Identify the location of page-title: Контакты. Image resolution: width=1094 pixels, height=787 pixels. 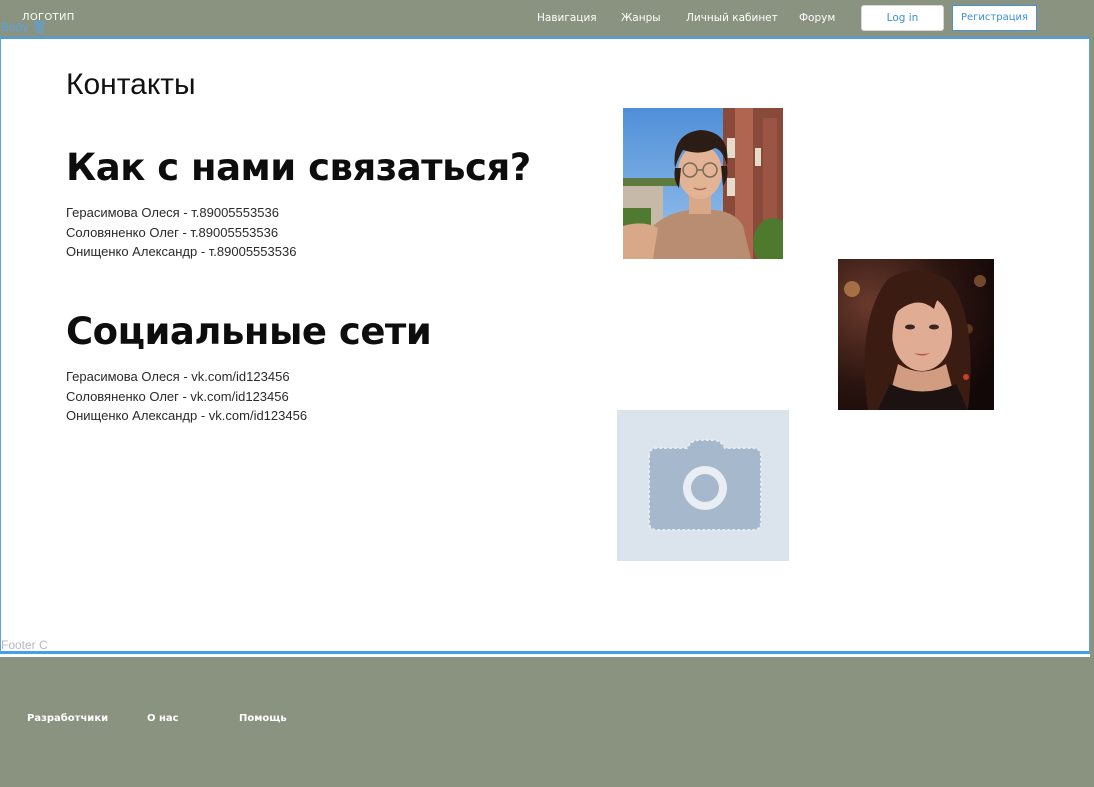
(131, 84).